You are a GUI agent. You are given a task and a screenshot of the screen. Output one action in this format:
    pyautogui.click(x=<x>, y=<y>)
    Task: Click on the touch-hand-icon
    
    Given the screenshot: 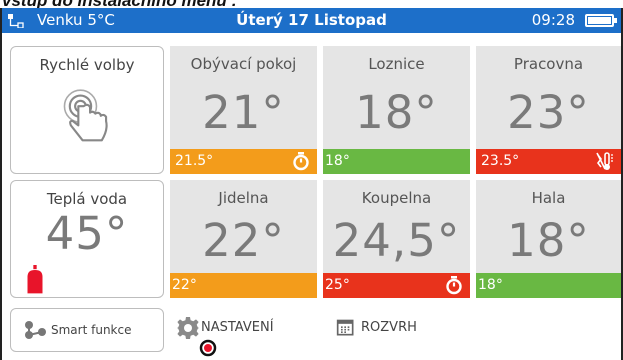 What is the action you would take?
    pyautogui.click(x=85, y=115)
    